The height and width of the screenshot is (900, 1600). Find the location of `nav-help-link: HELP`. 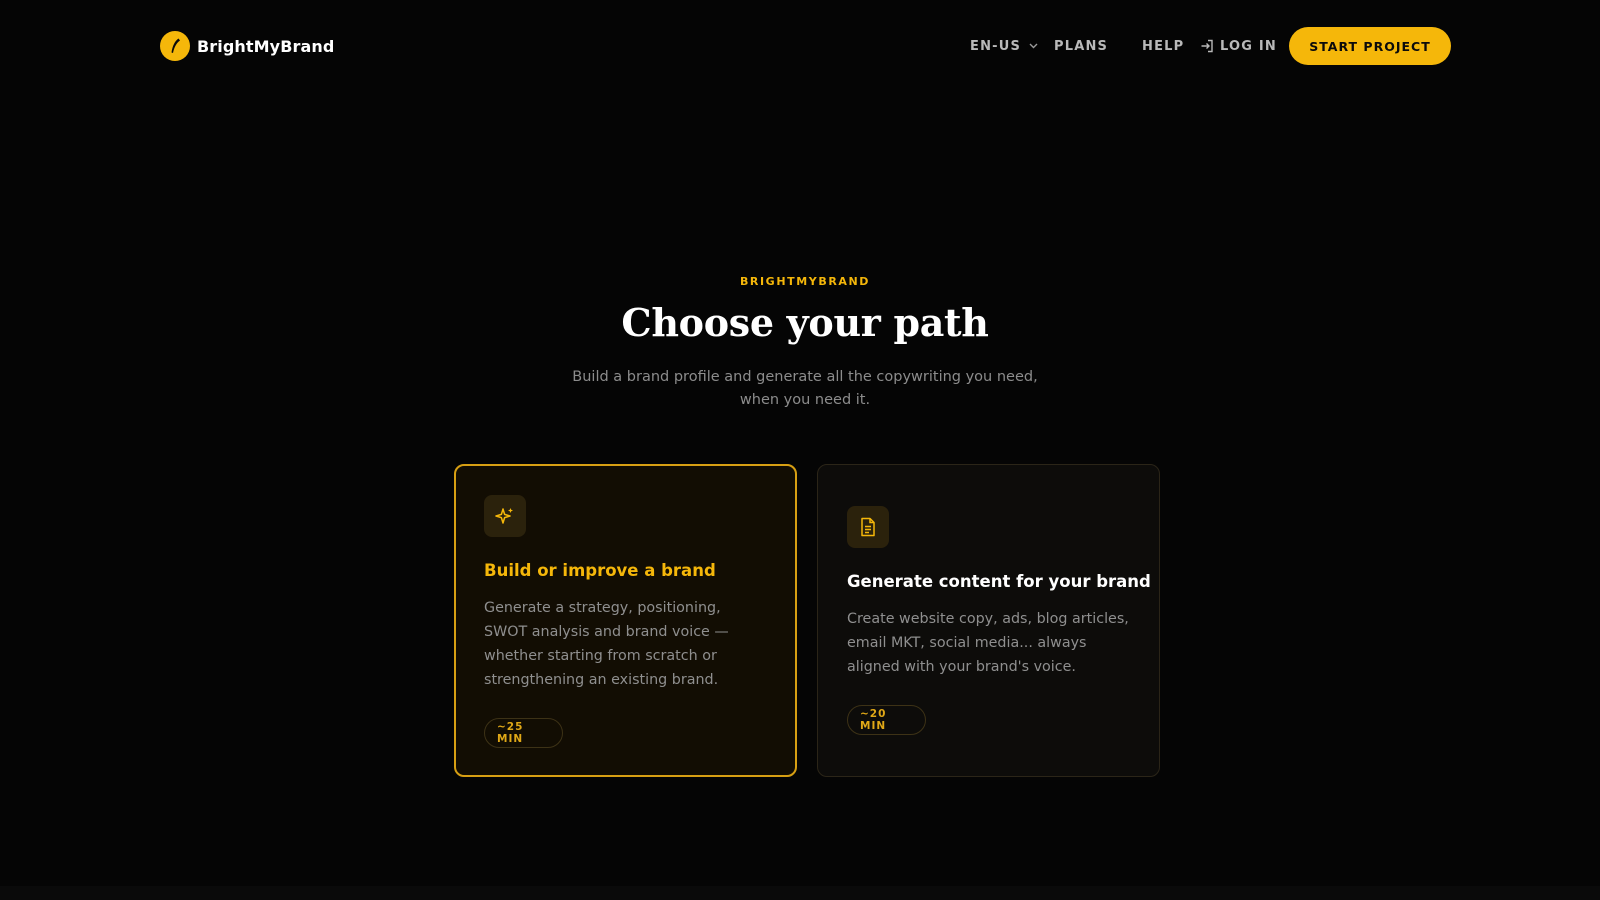

nav-help-link: HELP is located at coordinates (1163, 46).